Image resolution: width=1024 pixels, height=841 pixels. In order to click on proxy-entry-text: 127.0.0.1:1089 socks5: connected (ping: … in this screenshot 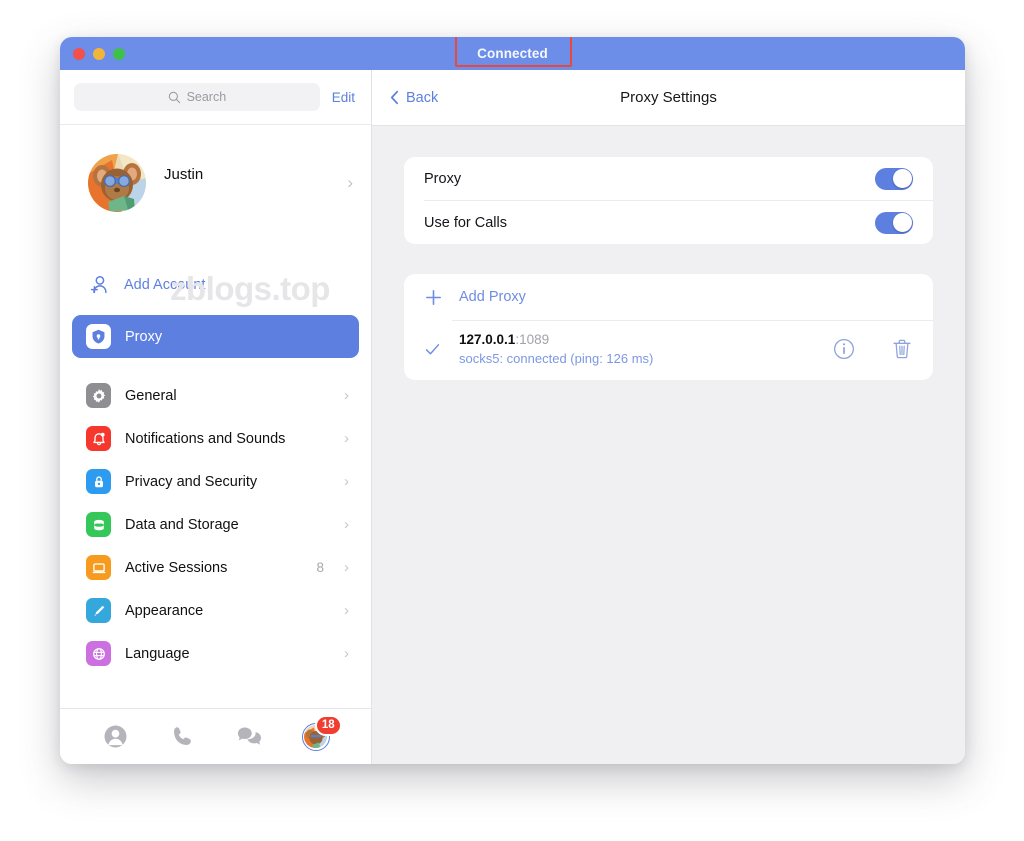, I will do `click(638, 349)`.